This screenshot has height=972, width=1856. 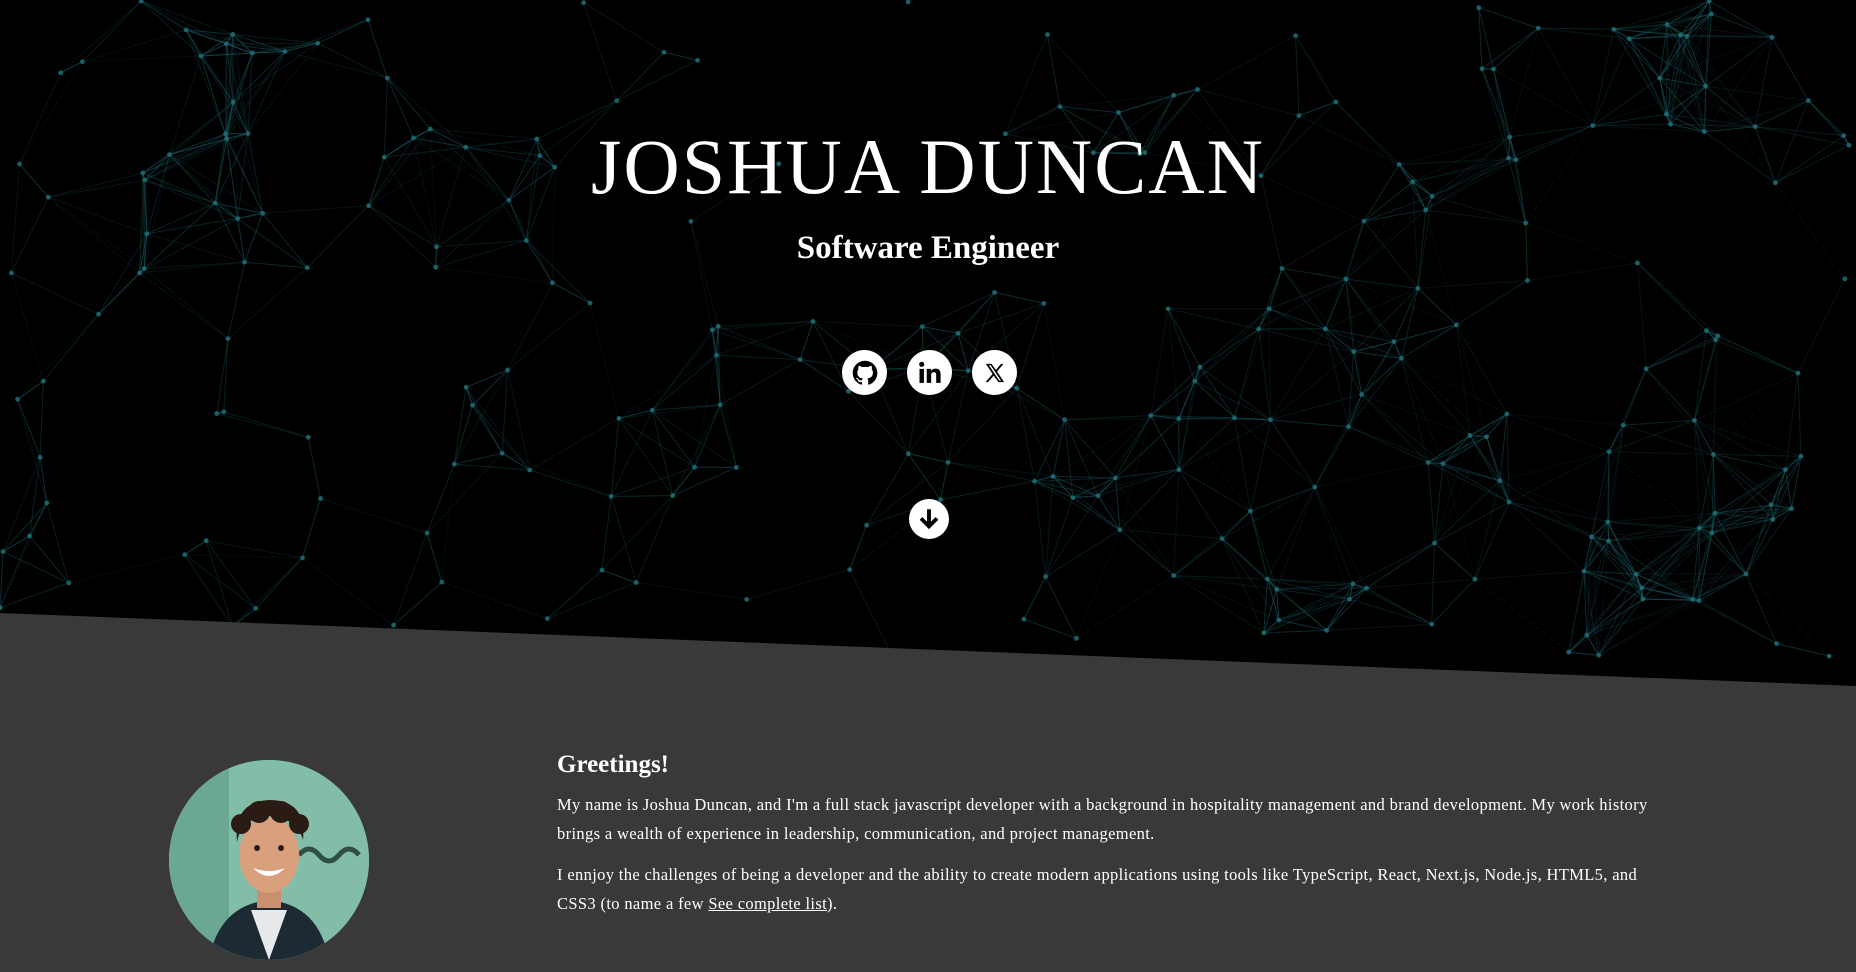 I want to click on linkedin-button, so click(x=929, y=372).